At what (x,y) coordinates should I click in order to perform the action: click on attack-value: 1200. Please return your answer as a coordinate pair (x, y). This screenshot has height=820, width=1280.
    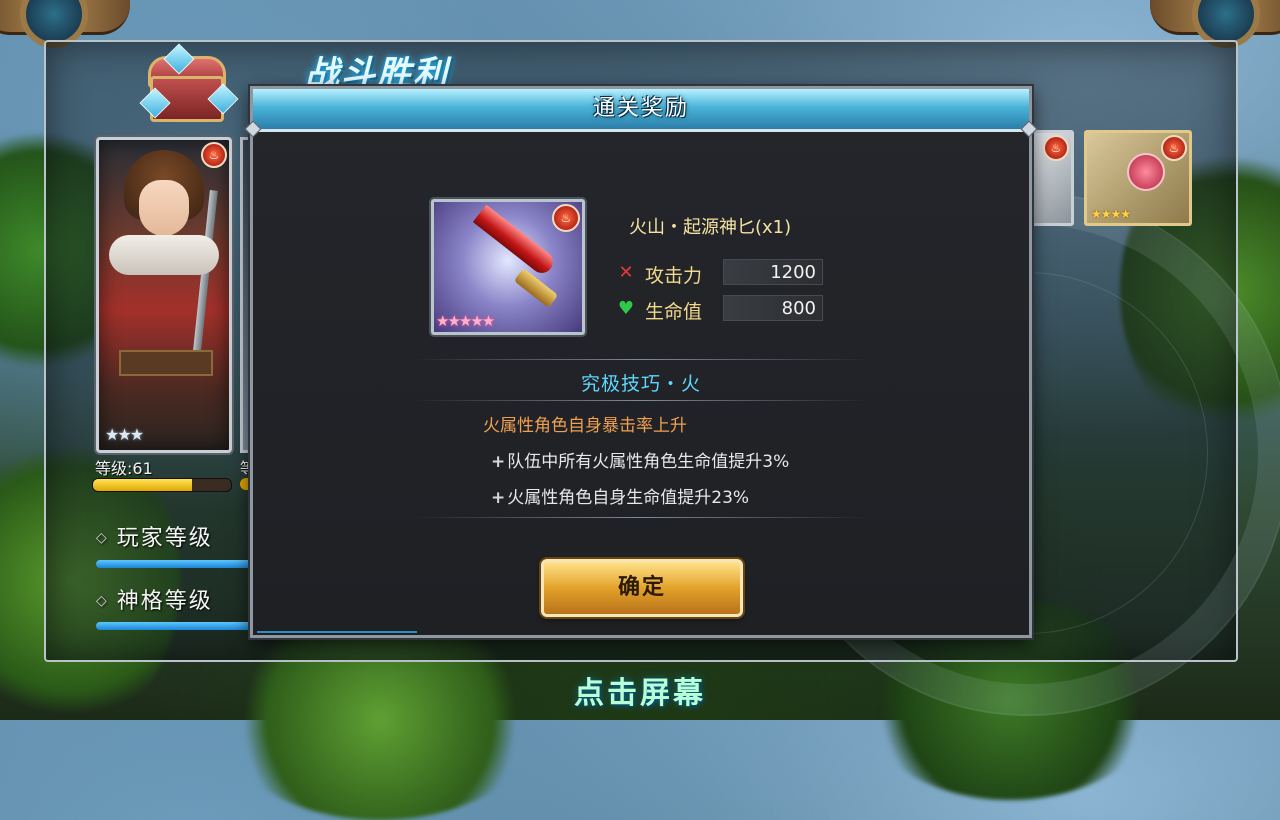
    Looking at the image, I should click on (773, 272).